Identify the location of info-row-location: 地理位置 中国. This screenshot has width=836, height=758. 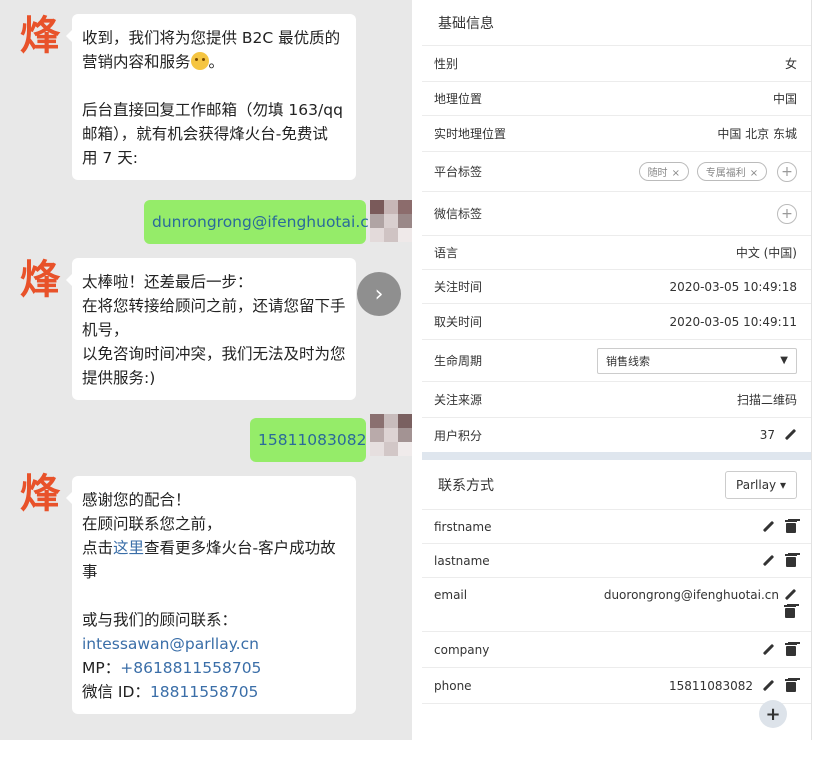
(616, 99).